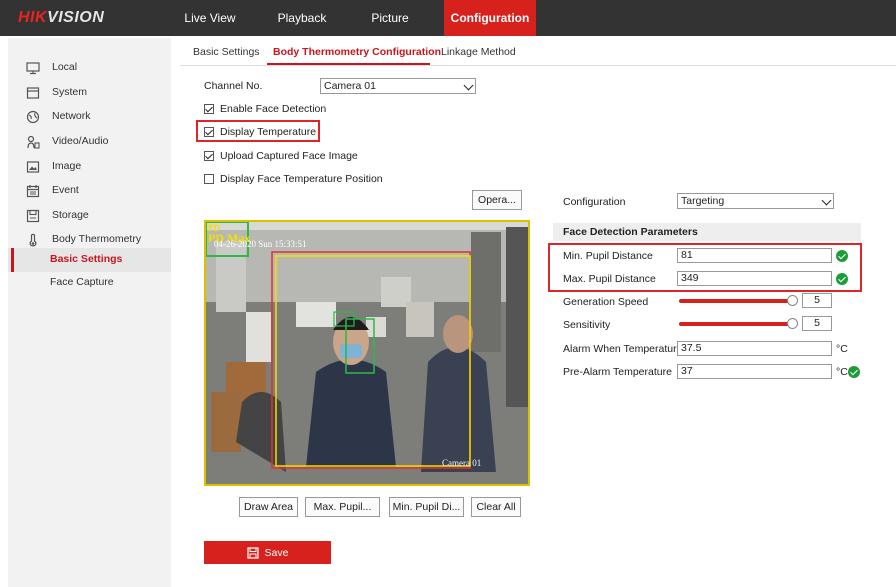  Describe the element at coordinates (302, 18) in the screenshot. I see `nav-playback: Playback` at that location.